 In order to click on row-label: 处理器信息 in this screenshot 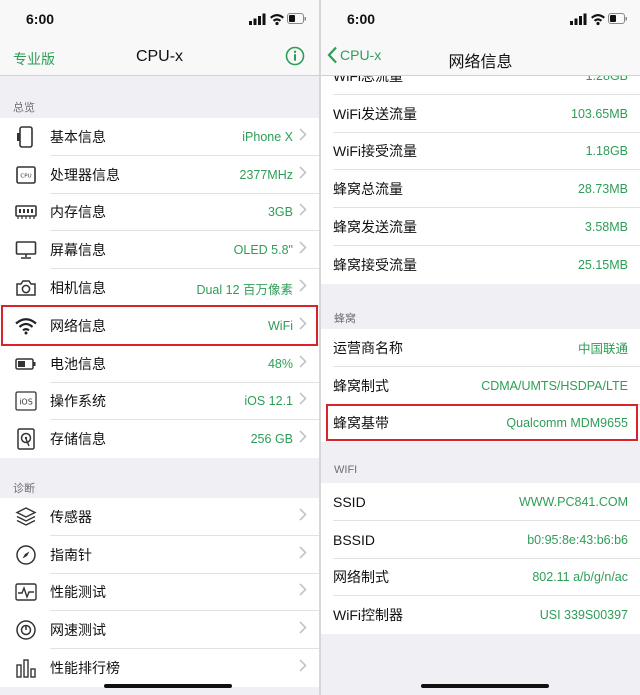, I will do `click(85, 174)`.